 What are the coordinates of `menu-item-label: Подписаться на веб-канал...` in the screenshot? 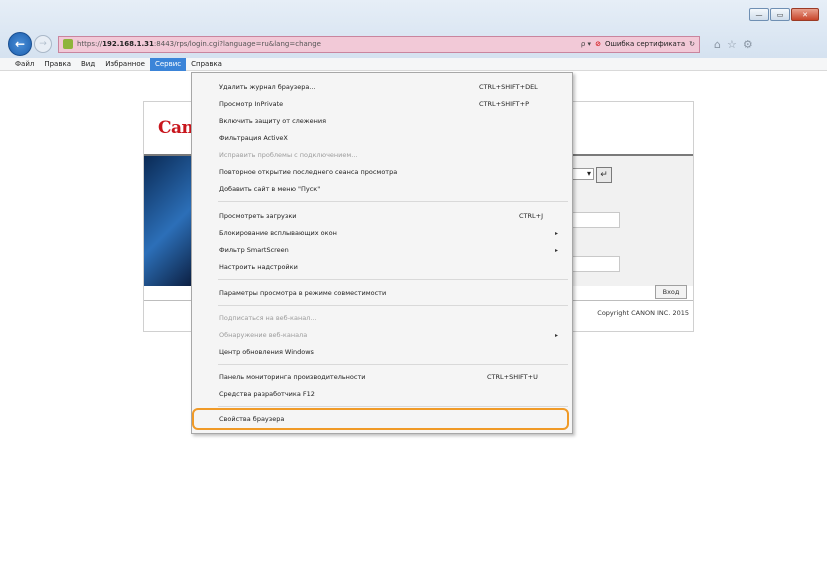 It's located at (268, 318).